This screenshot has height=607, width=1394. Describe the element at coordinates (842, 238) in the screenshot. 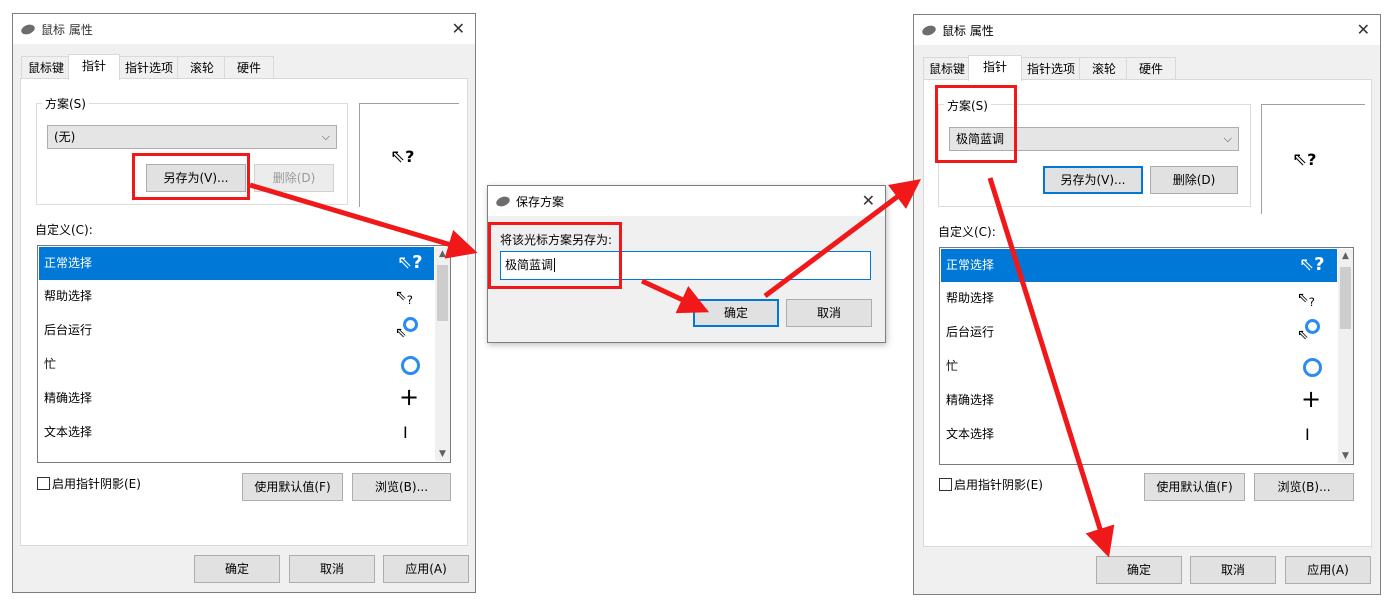

I see `arrow-to-right-scheme` at that location.